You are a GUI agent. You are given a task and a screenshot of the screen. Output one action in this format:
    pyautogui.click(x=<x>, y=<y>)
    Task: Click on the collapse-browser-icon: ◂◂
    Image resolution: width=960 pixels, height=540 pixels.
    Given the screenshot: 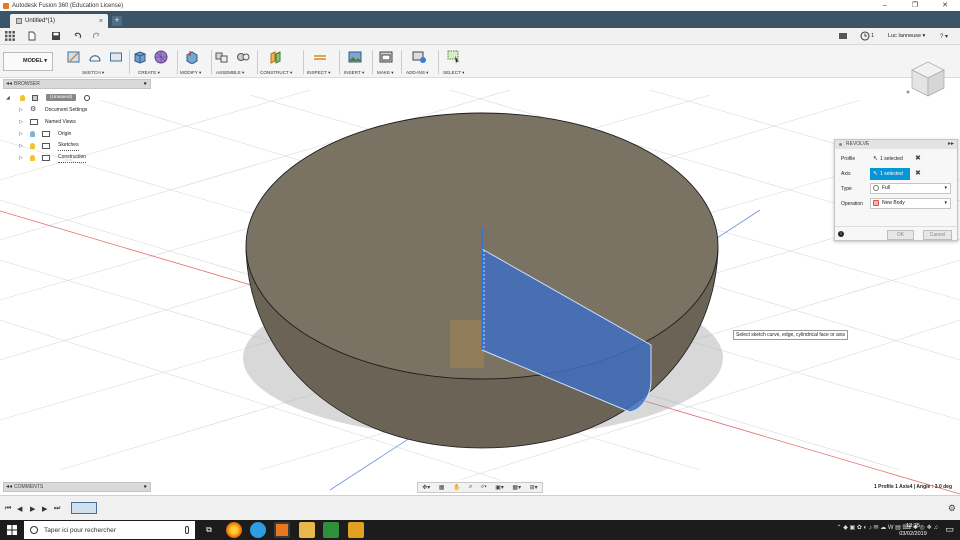 What is the action you would take?
    pyautogui.click(x=9, y=84)
    